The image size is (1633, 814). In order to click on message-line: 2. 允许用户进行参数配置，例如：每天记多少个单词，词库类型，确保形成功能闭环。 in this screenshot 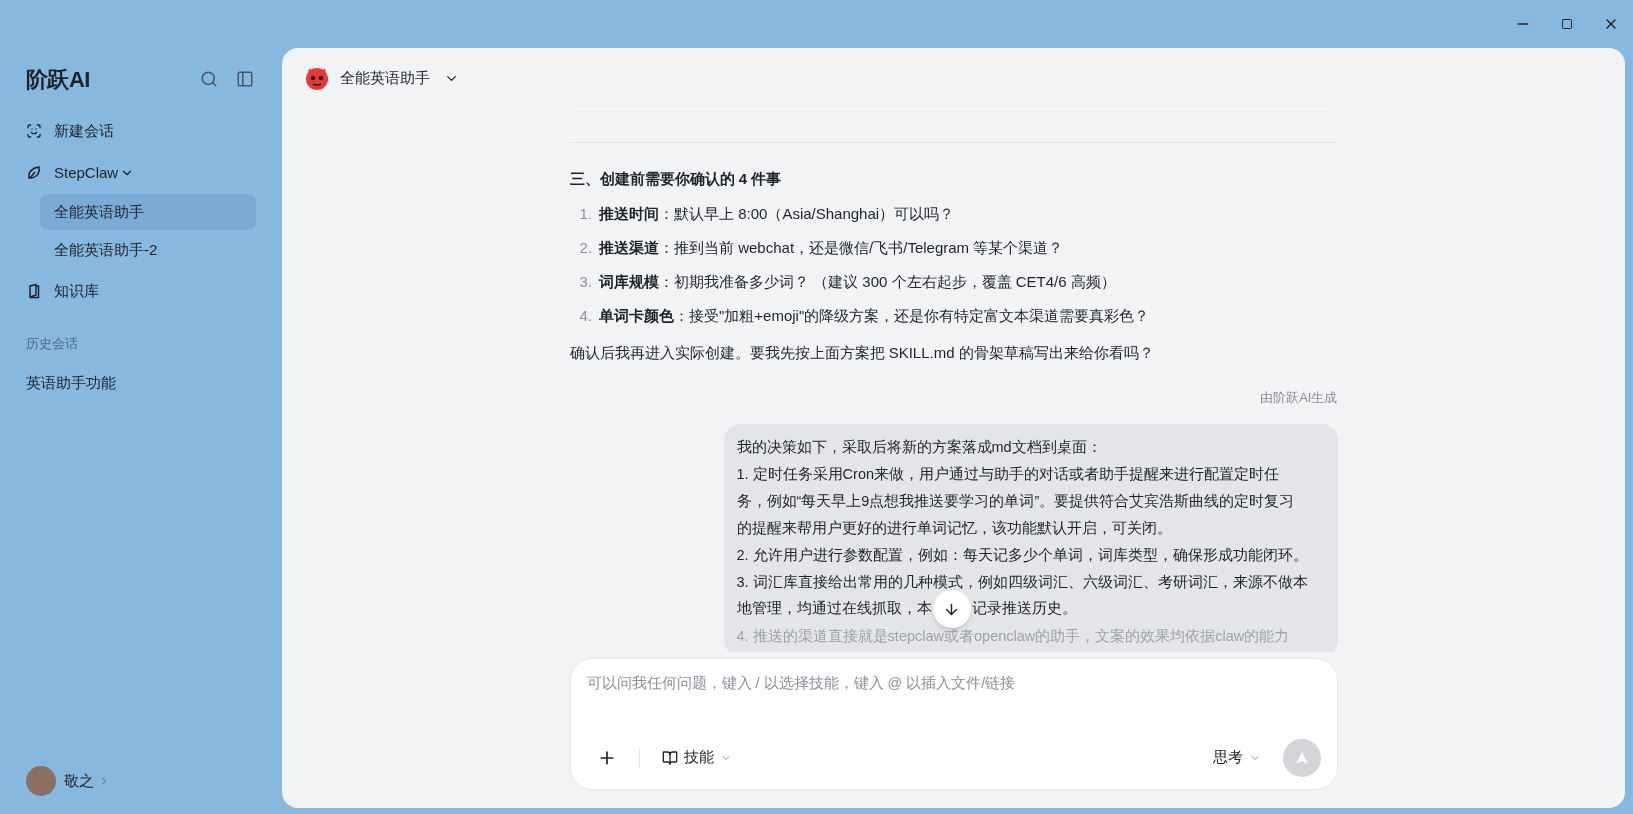, I will do `click(1022, 555)`.